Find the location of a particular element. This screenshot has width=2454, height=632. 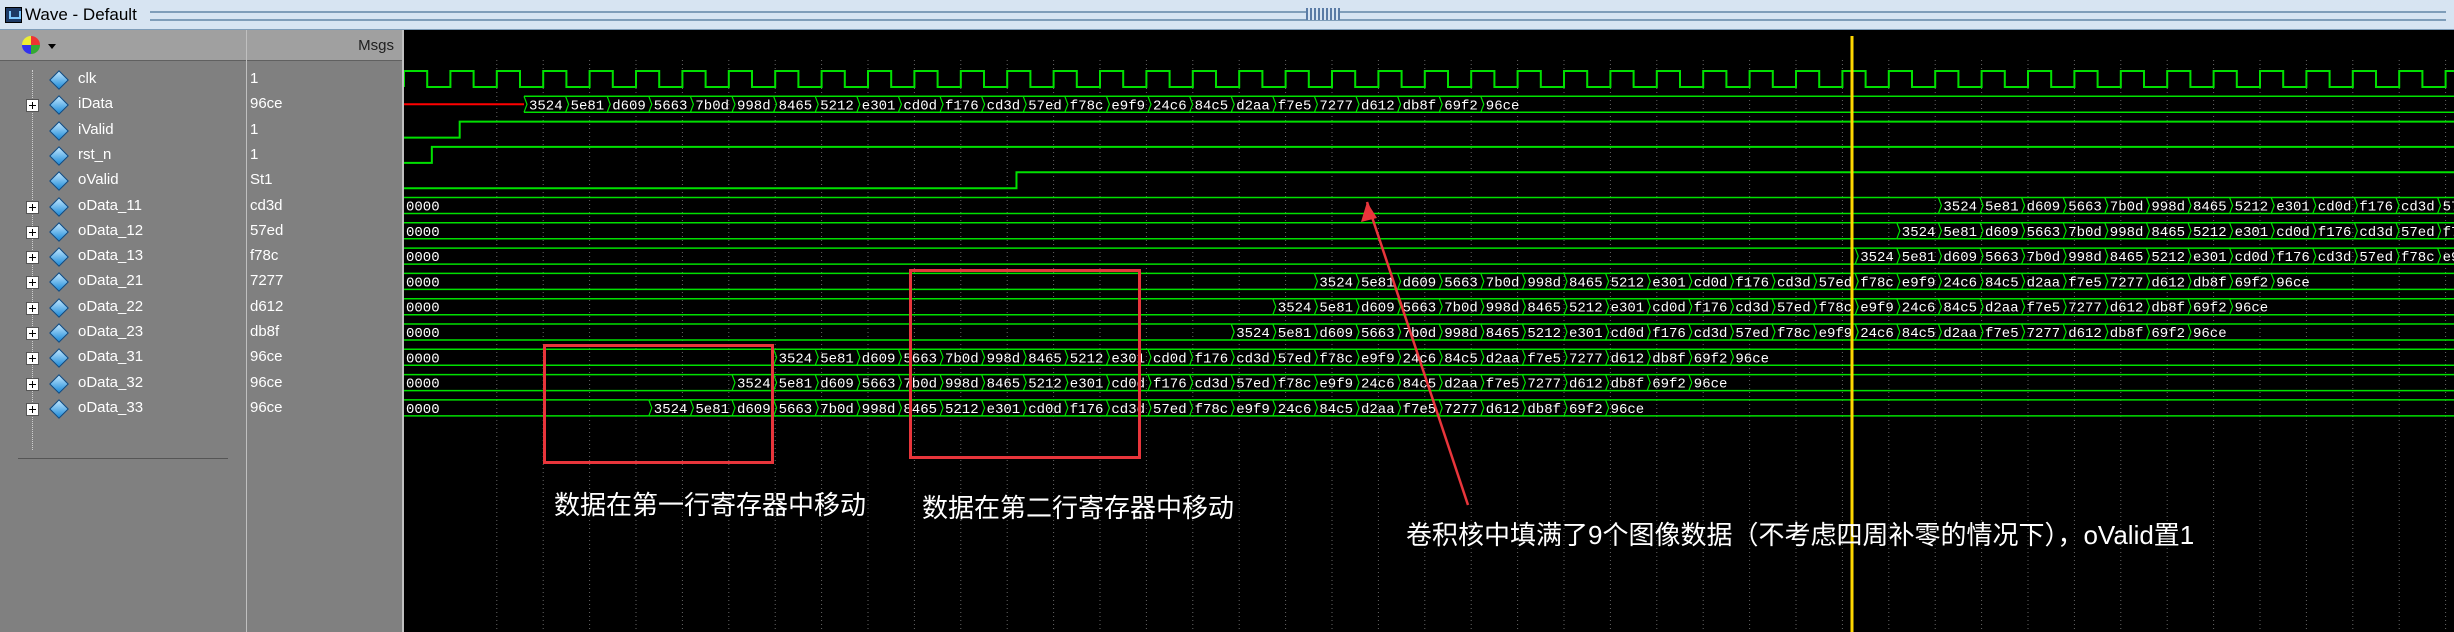

rst-n-wave is located at coordinates (1429, 154).